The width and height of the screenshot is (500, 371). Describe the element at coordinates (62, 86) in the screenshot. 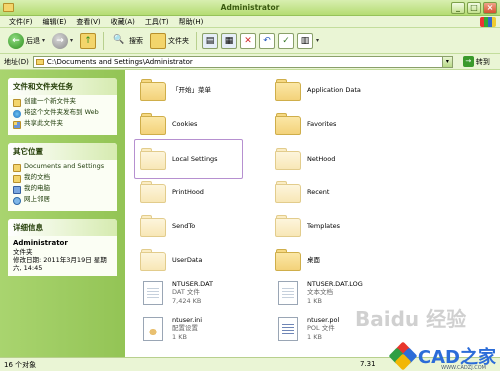

I see `file-tasks-title: 文件和文件夹任务` at that location.